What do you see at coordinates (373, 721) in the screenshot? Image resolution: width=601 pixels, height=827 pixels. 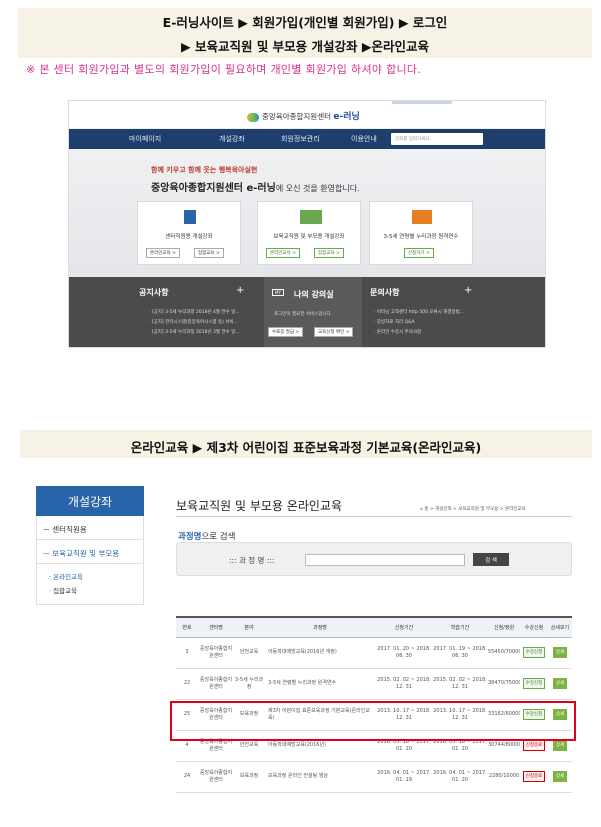 I see `highlight-rectangle` at bounding box center [373, 721].